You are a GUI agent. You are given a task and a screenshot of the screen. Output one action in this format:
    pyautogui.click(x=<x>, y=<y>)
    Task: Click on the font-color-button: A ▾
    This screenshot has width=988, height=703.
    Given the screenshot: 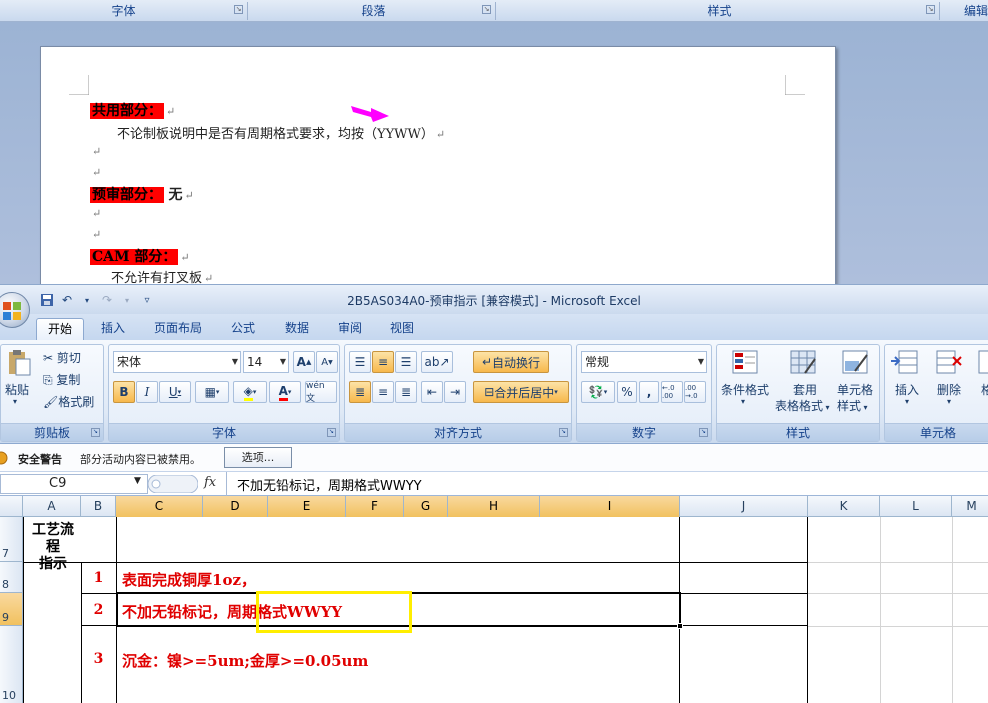 What is the action you would take?
    pyautogui.click(x=285, y=392)
    